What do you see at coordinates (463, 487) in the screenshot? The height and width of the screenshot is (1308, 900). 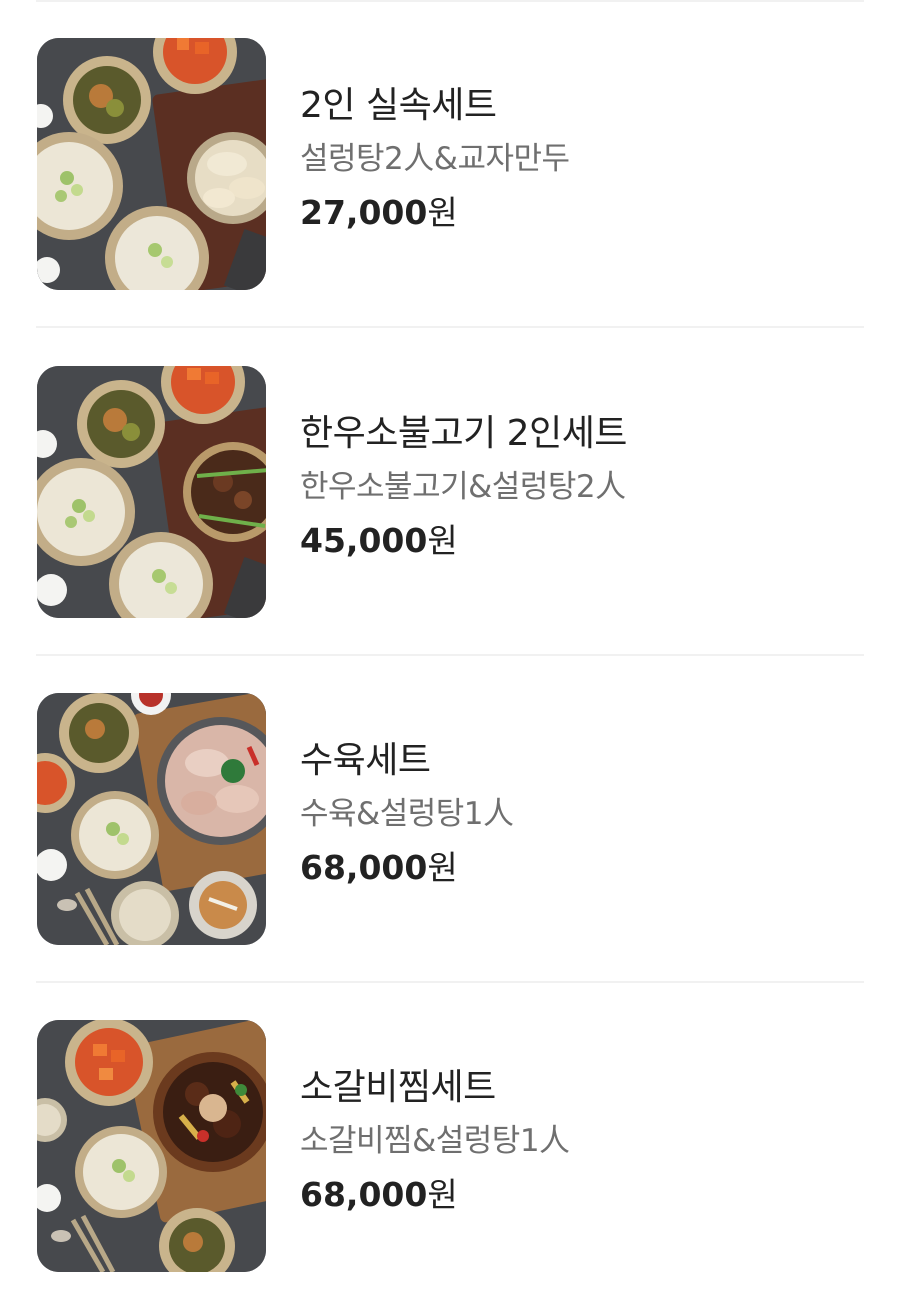 I see `menu-item-description: 한우소불고기&설렁탕2人` at bounding box center [463, 487].